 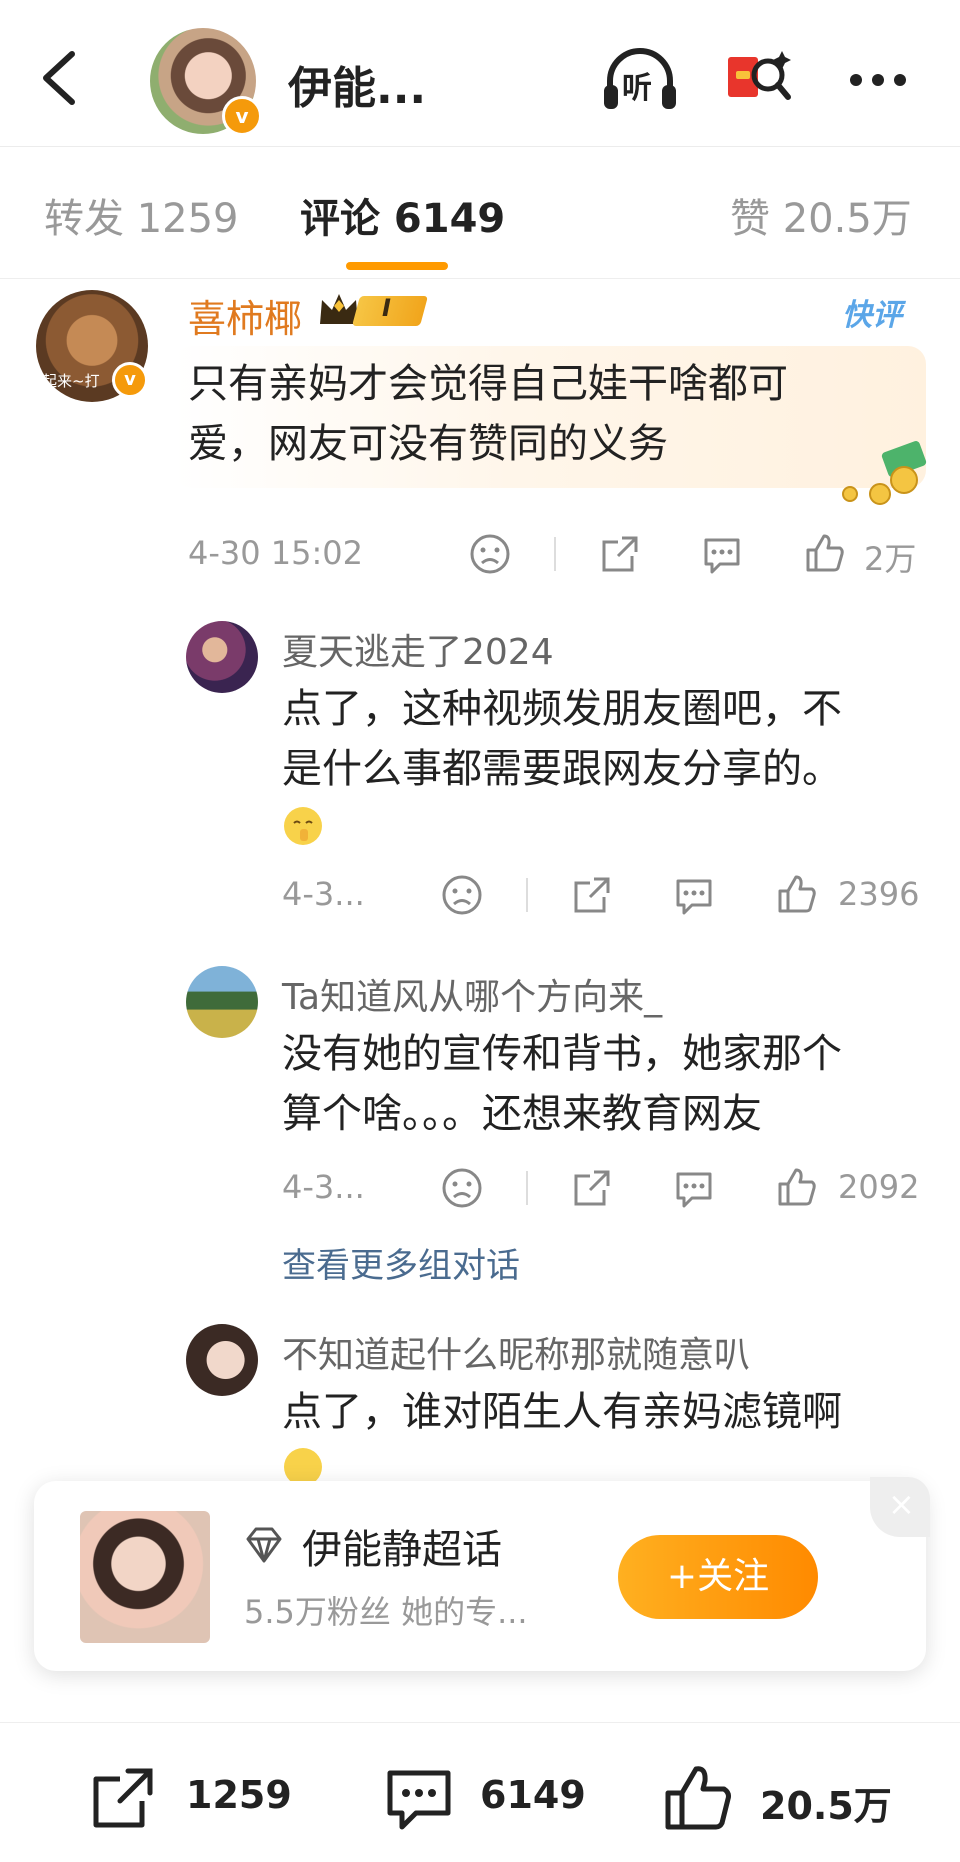 I want to click on diamond-icon, so click(x=264, y=1545).